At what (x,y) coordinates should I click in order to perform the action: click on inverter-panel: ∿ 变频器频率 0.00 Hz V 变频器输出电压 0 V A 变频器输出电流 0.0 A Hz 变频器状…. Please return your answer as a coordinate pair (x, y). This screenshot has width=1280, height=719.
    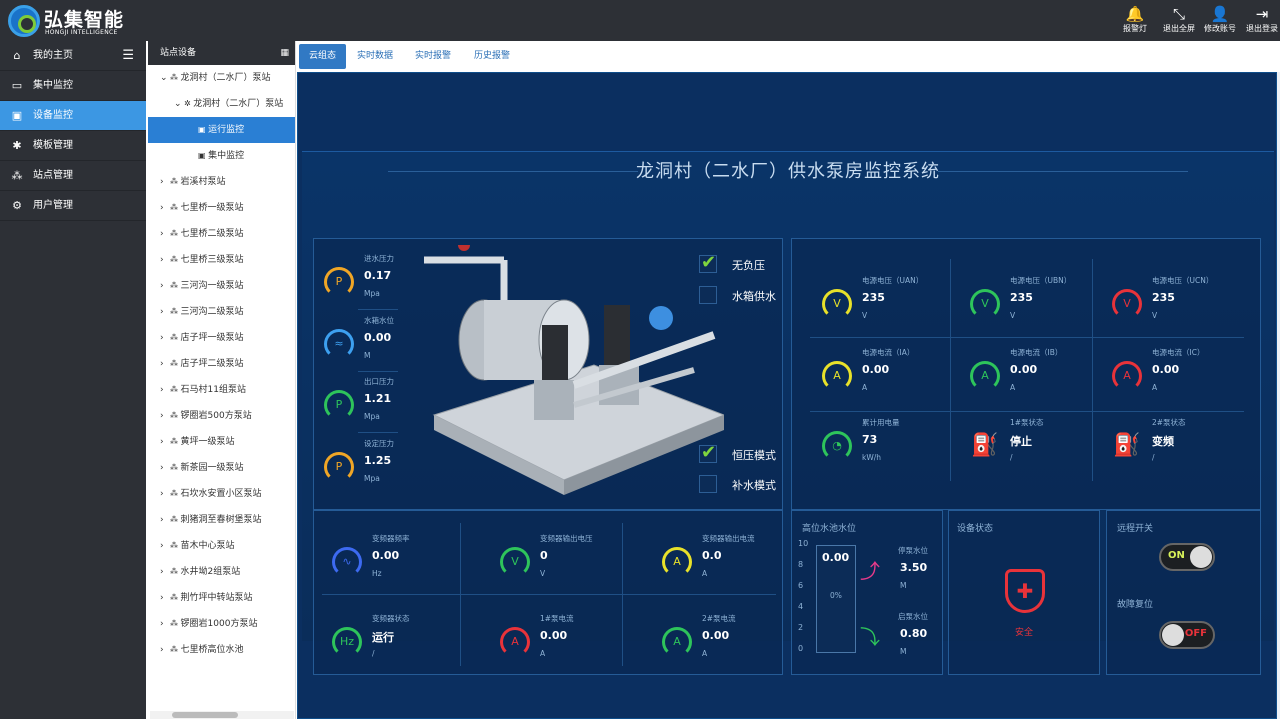
    Looking at the image, I should click on (548, 592).